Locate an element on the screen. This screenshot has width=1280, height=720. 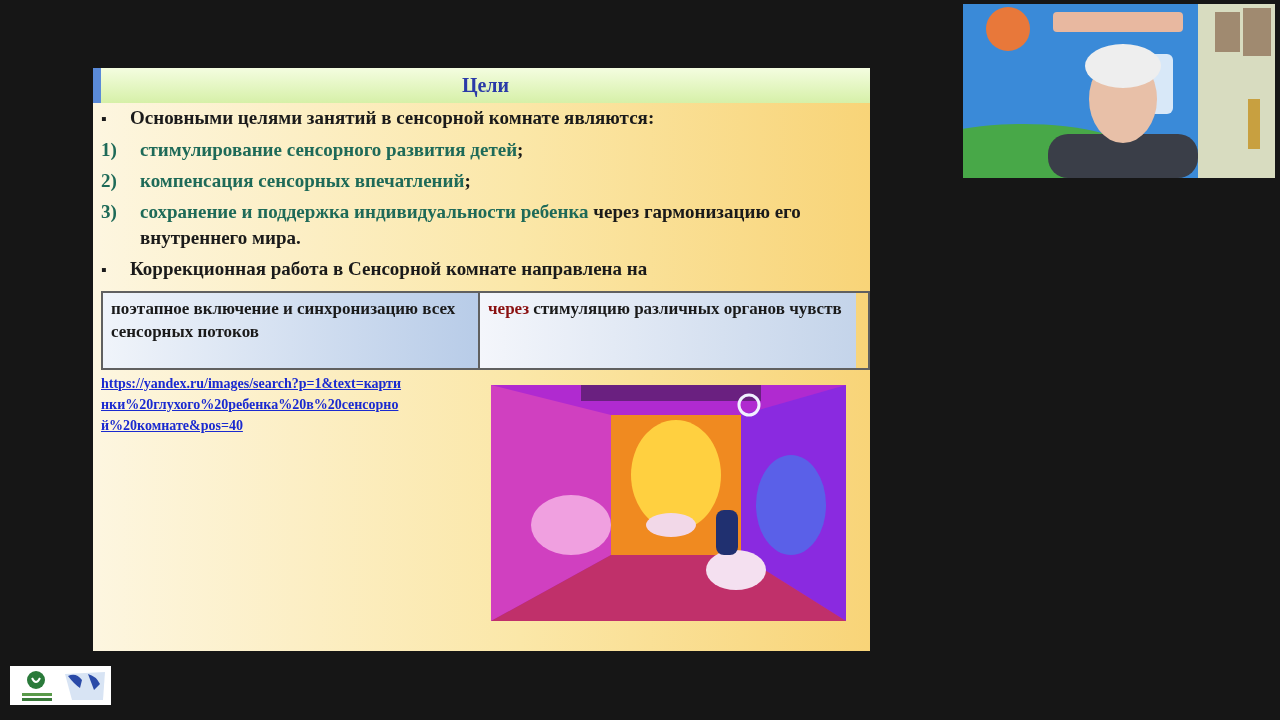
list-number: 3) is located at coordinates (109, 212).